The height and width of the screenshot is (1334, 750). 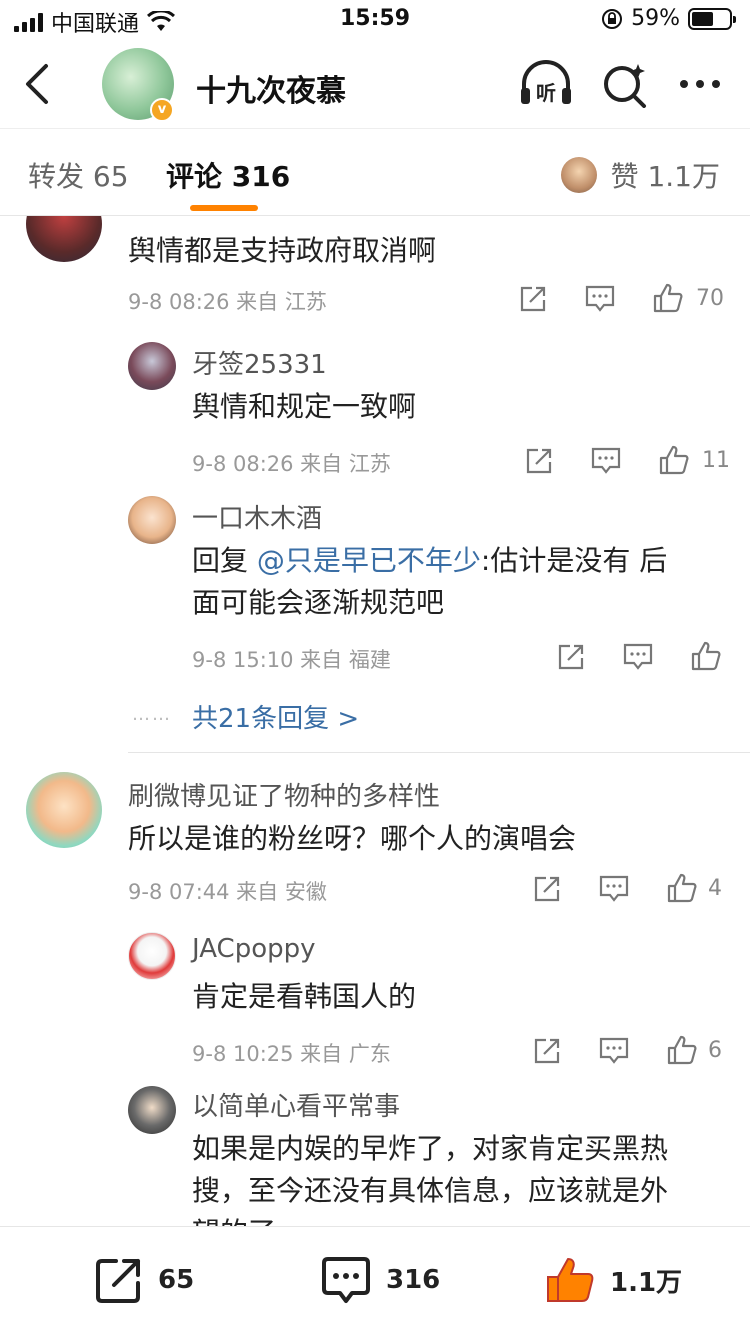 What do you see at coordinates (259, 362) in the screenshot?
I see `reply-name: 牙签25331` at bounding box center [259, 362].